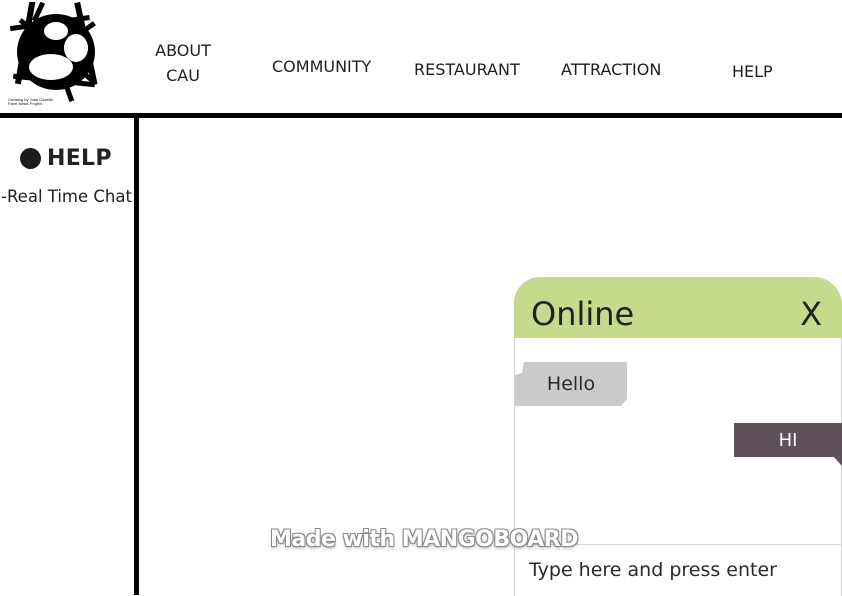 The width and height of the screenshot is (842, 596). What do you see at coordinates (25, 104) in the screenshot?
I see `logo-caption-line: Farm Nests Project` at bounding box center [25, 104].